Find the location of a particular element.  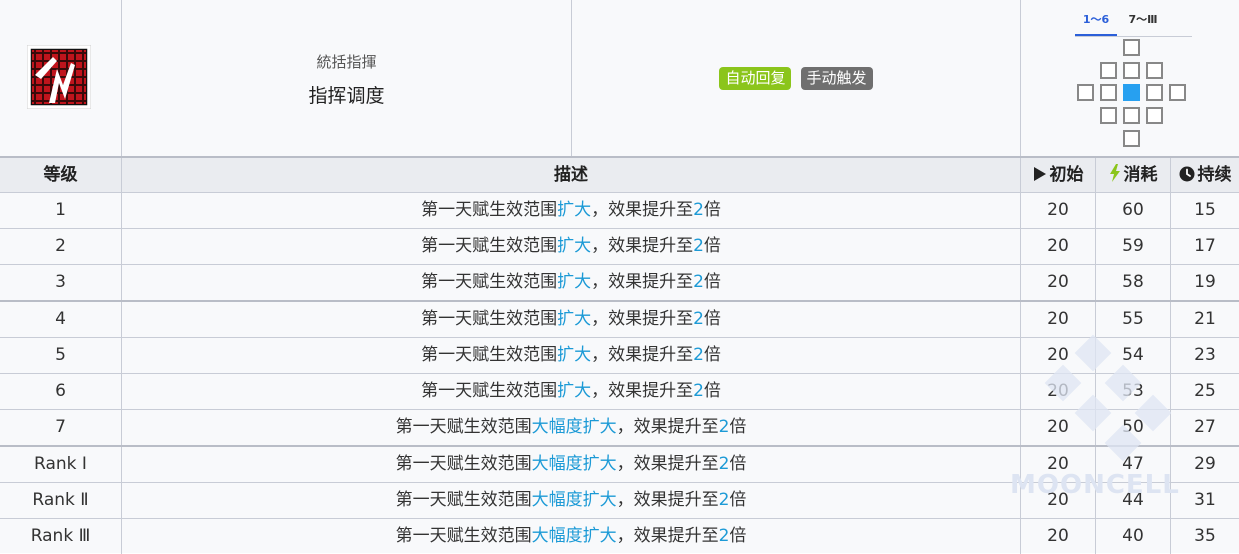

cell-level: 2 is located at coordinates (61, 246).